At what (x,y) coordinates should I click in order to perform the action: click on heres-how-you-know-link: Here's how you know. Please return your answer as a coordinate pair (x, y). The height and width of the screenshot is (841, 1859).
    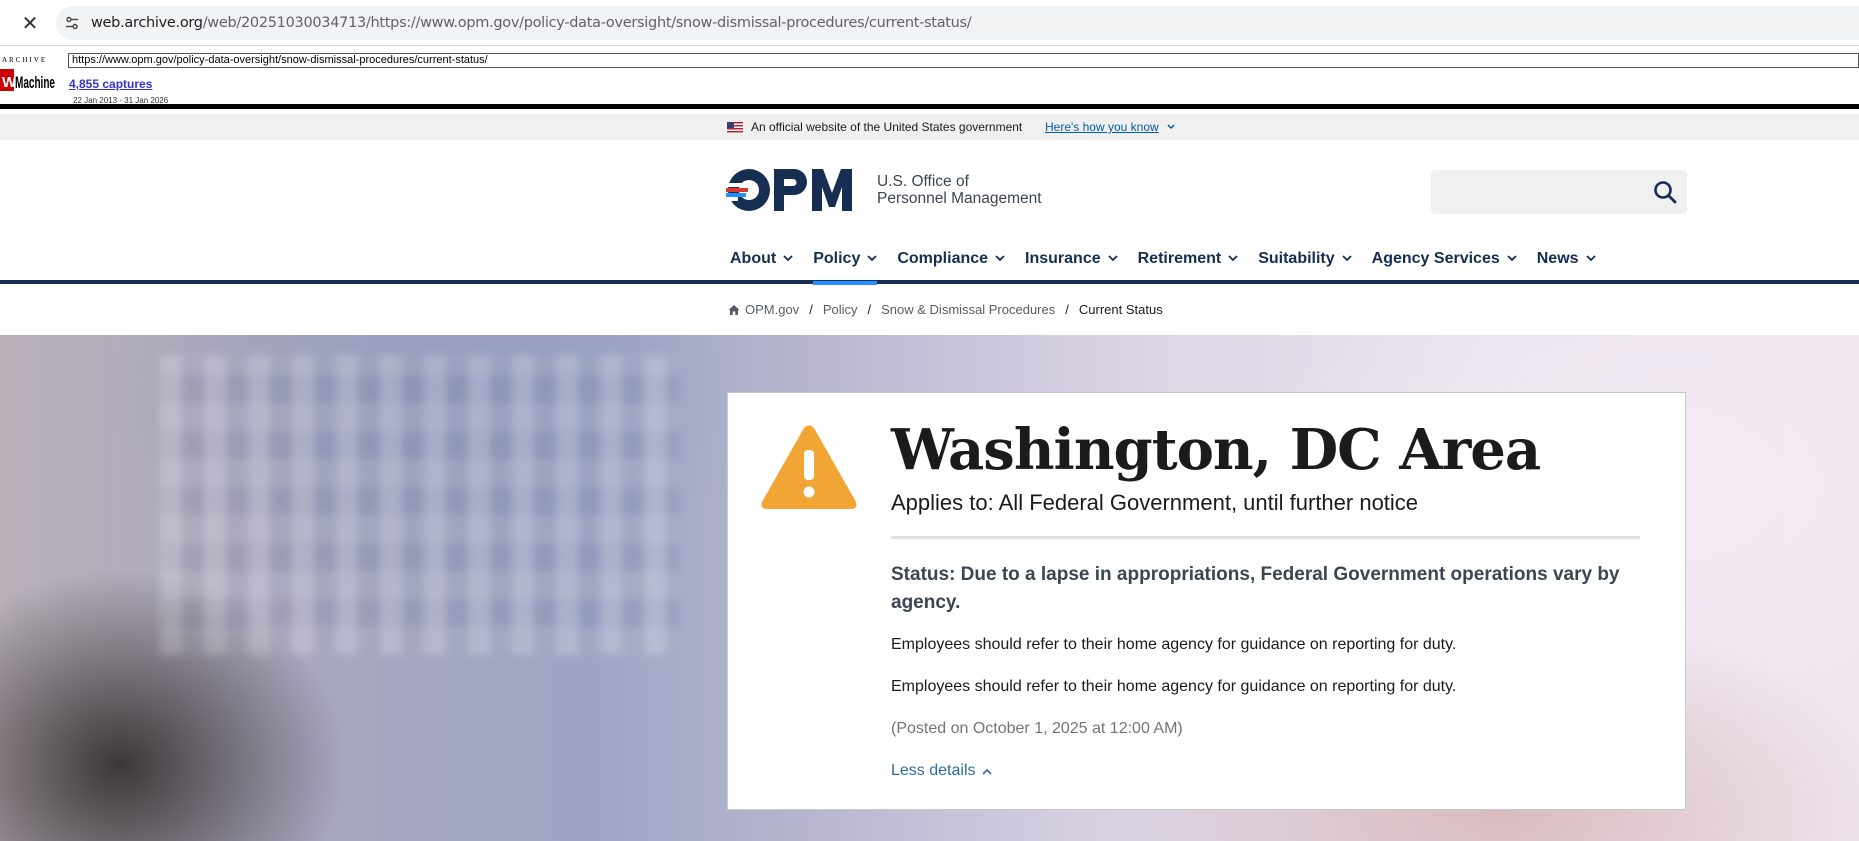
    Looking at the image, I should click on (1102, 127).